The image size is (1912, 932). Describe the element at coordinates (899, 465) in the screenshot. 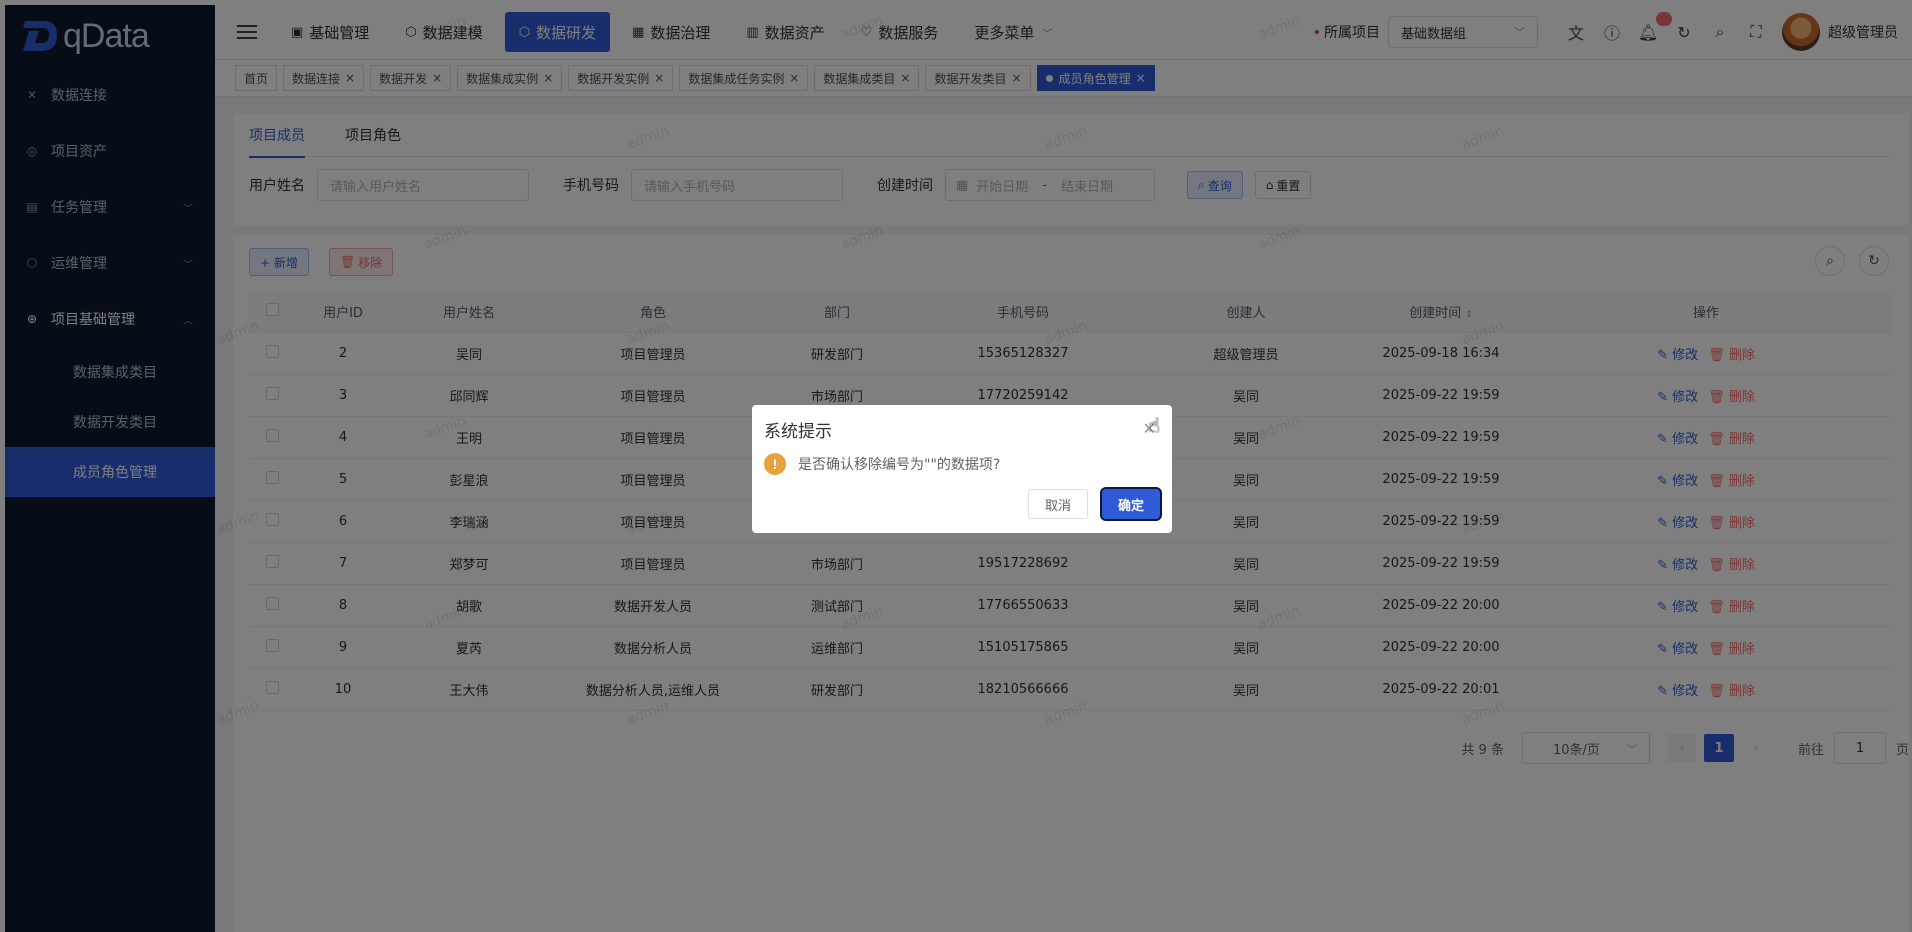

I see `dialog-message-text: 是否确认移除编号为""的数据项?` at that location.